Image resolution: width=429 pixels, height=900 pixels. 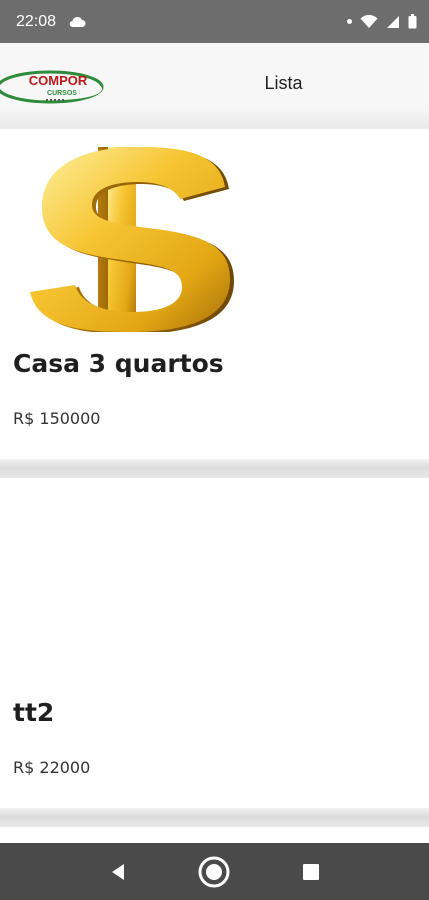 I want to click on item-price: R$ 22000, so click(x=52, y=767).